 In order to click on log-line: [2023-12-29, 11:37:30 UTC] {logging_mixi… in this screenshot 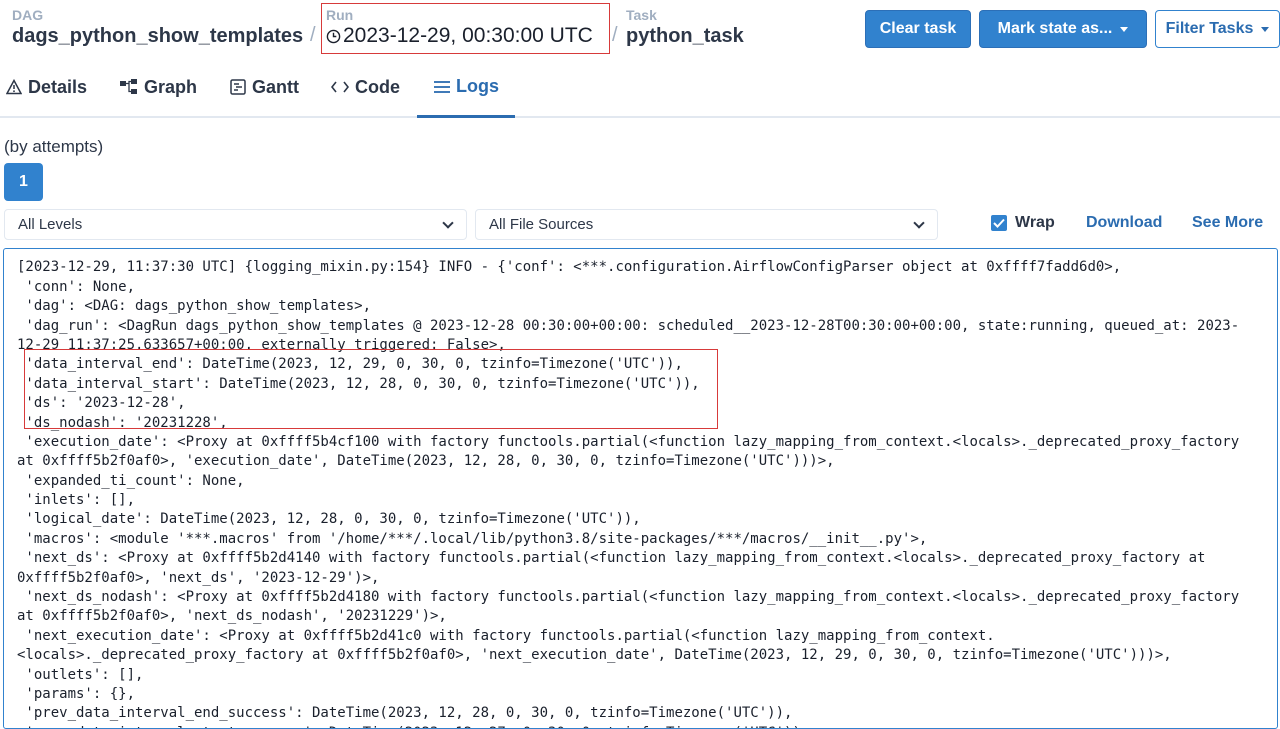, I will do `click(569, 267)`.